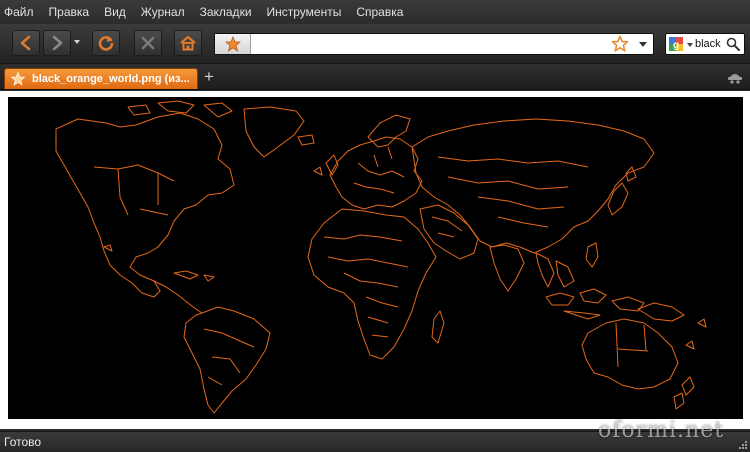 The image size is (750, 452). Describe the element at coordinates (23, 442) in the screenshot. I see `status-text: Готово` at that location.